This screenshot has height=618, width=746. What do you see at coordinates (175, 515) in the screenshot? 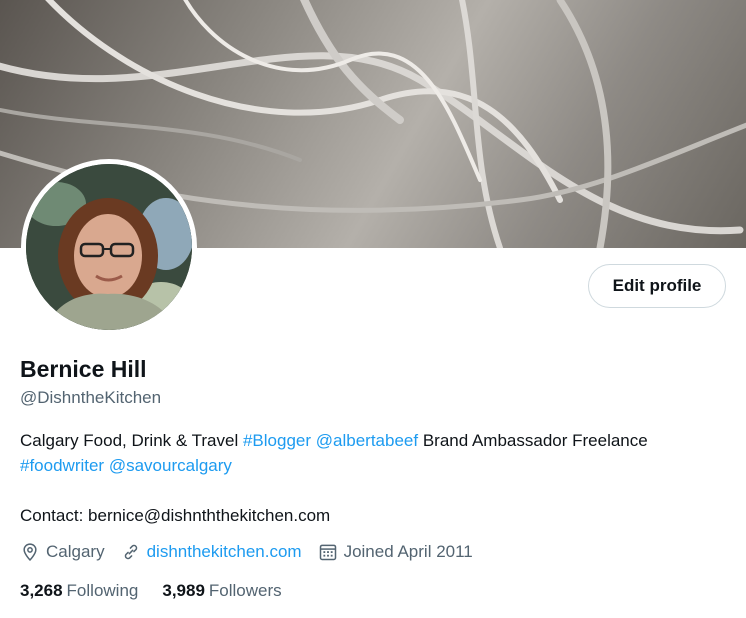
I see `bio-contact: Contact: bernice@dishnththekitchen.com` at bounding box center [175, 515].